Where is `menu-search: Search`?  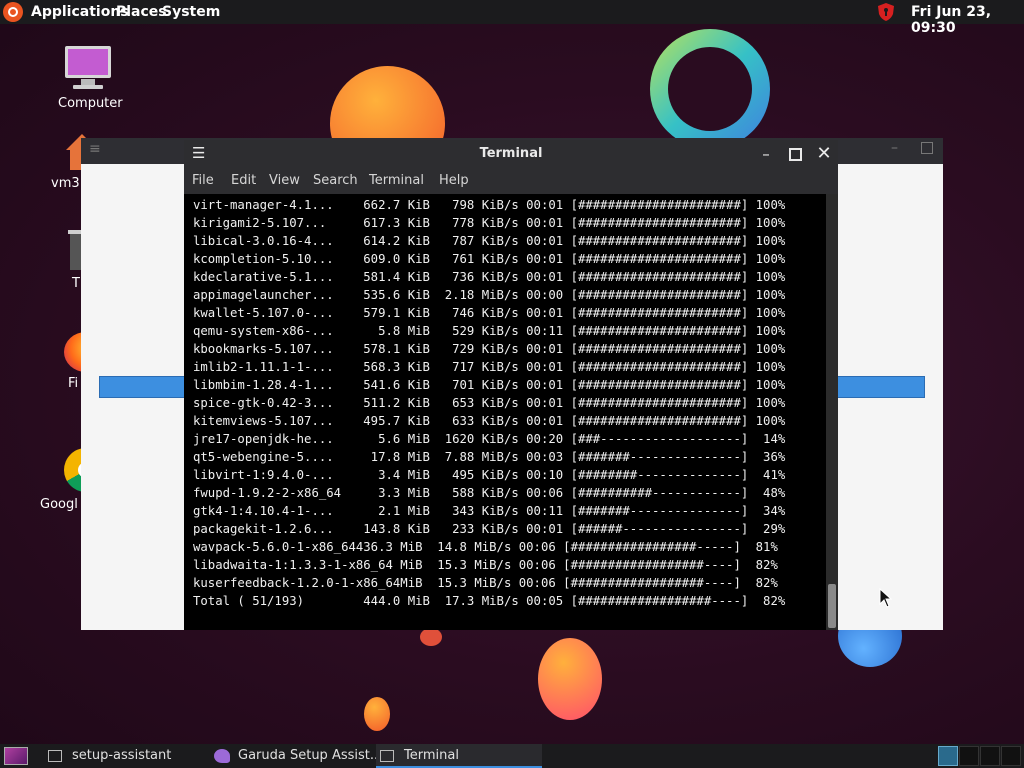 menu-search: Search is located at coordinates (335, 180).